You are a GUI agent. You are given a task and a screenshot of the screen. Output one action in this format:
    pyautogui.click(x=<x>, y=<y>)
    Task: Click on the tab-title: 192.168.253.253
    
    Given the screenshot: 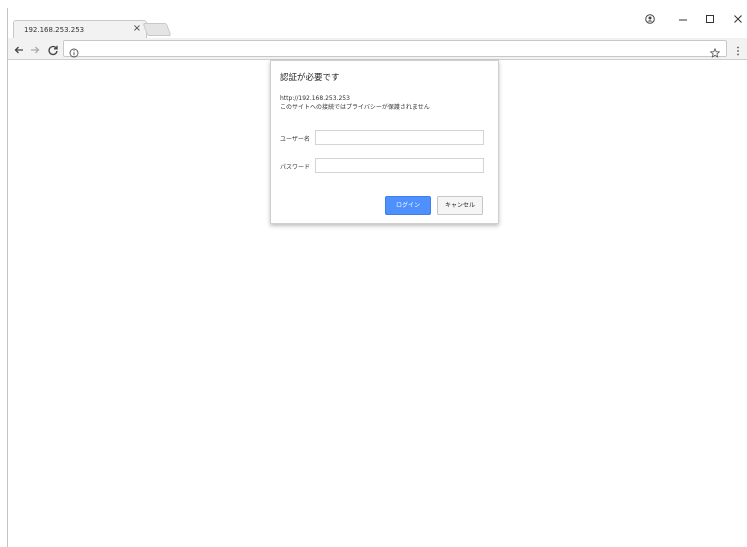 What is the action you would take?
    pyautogui.click(x=54, y=30)
    